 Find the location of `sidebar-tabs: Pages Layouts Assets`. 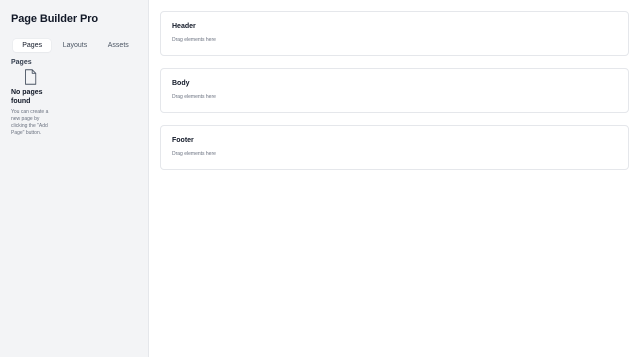

sidebar-tabs: Pages Layouts Assets is located at coordinates (74, 45).